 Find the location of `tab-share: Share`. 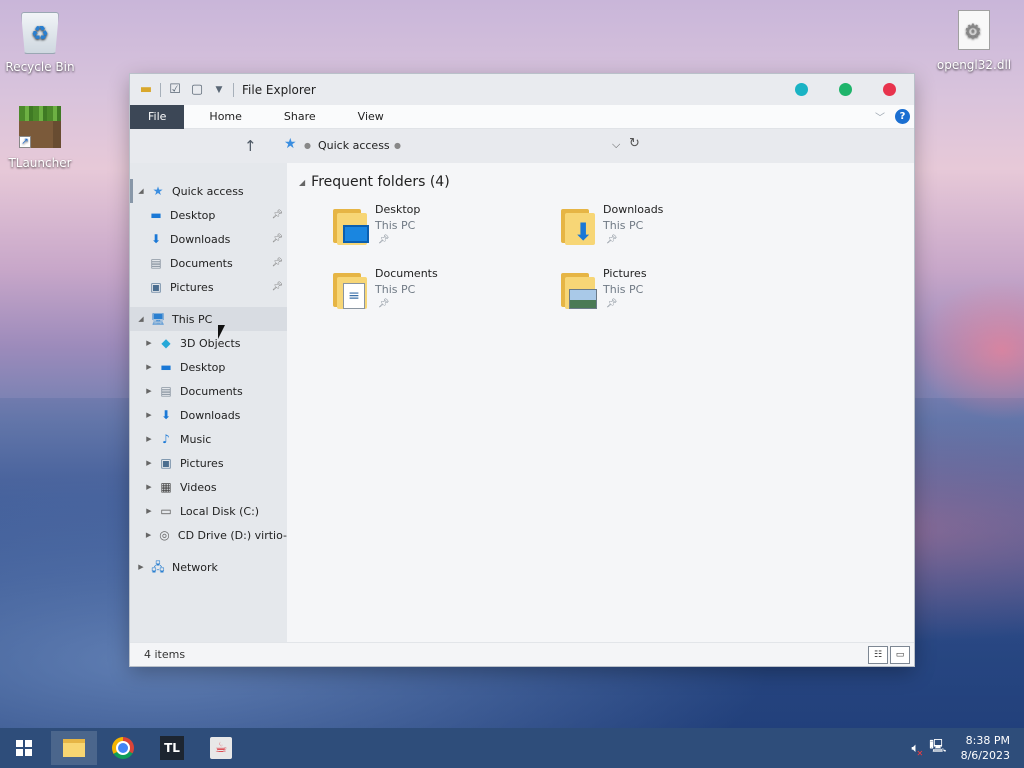

tab-share: Share is located at coordinates (300, 117).